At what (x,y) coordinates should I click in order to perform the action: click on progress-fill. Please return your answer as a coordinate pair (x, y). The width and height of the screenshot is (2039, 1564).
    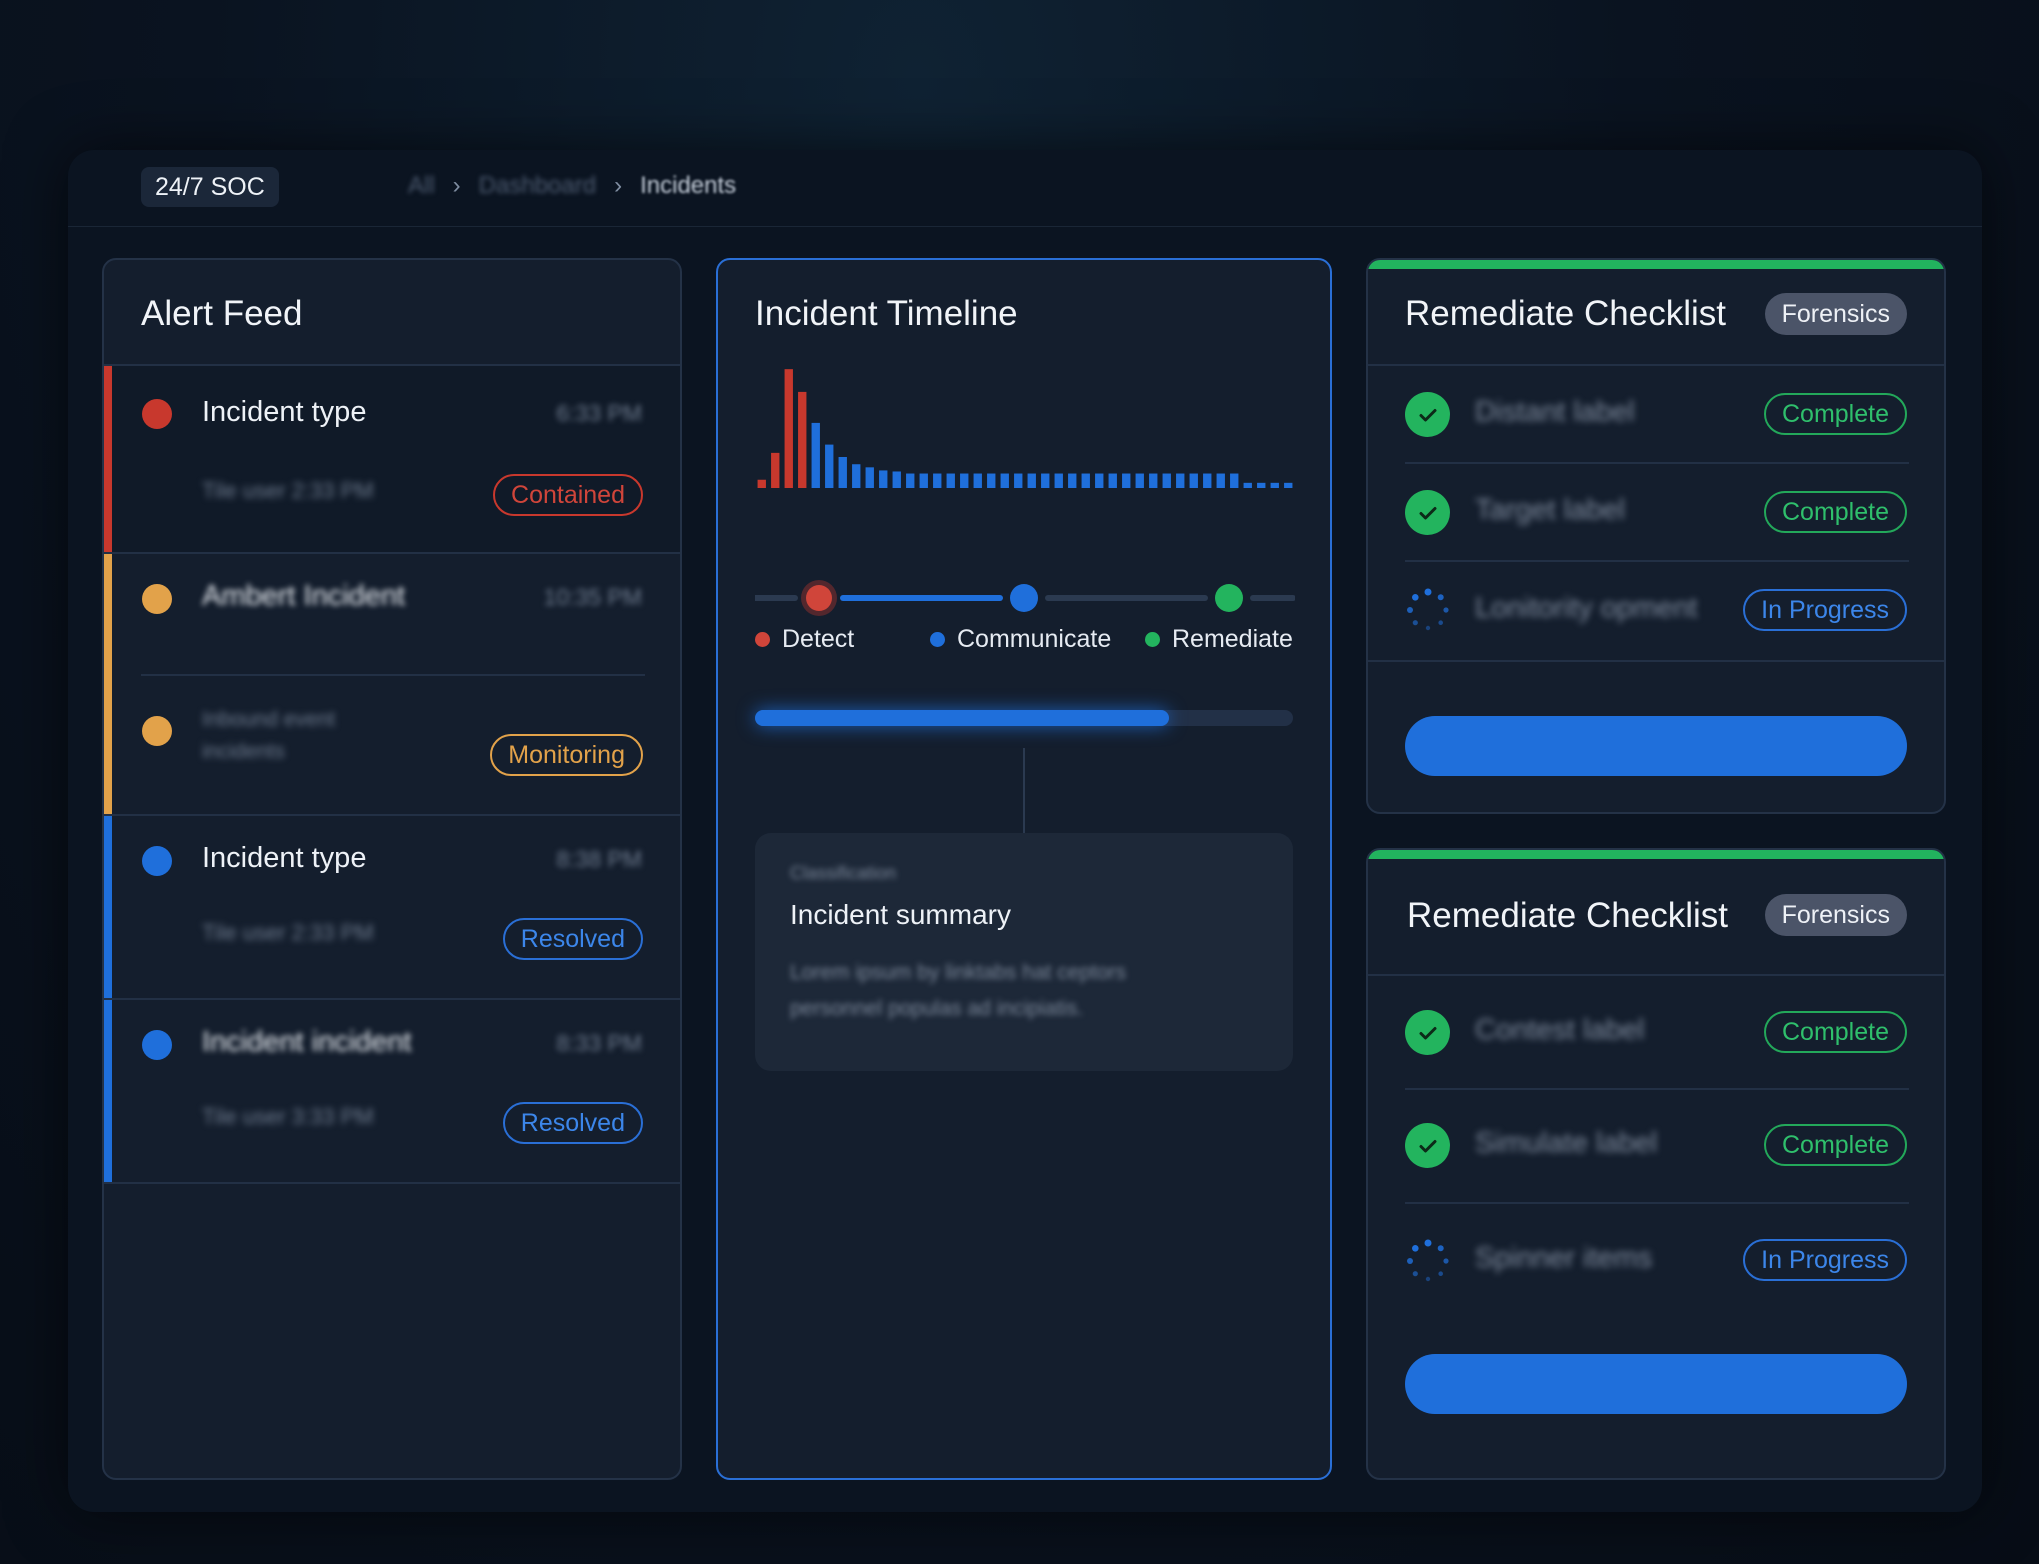
    Looking at the image, I should click on (962, 718).